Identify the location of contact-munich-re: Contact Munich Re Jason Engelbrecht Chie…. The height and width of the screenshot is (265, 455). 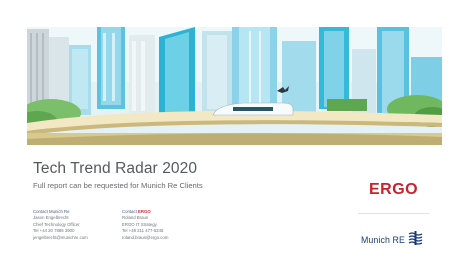
(60, 225).